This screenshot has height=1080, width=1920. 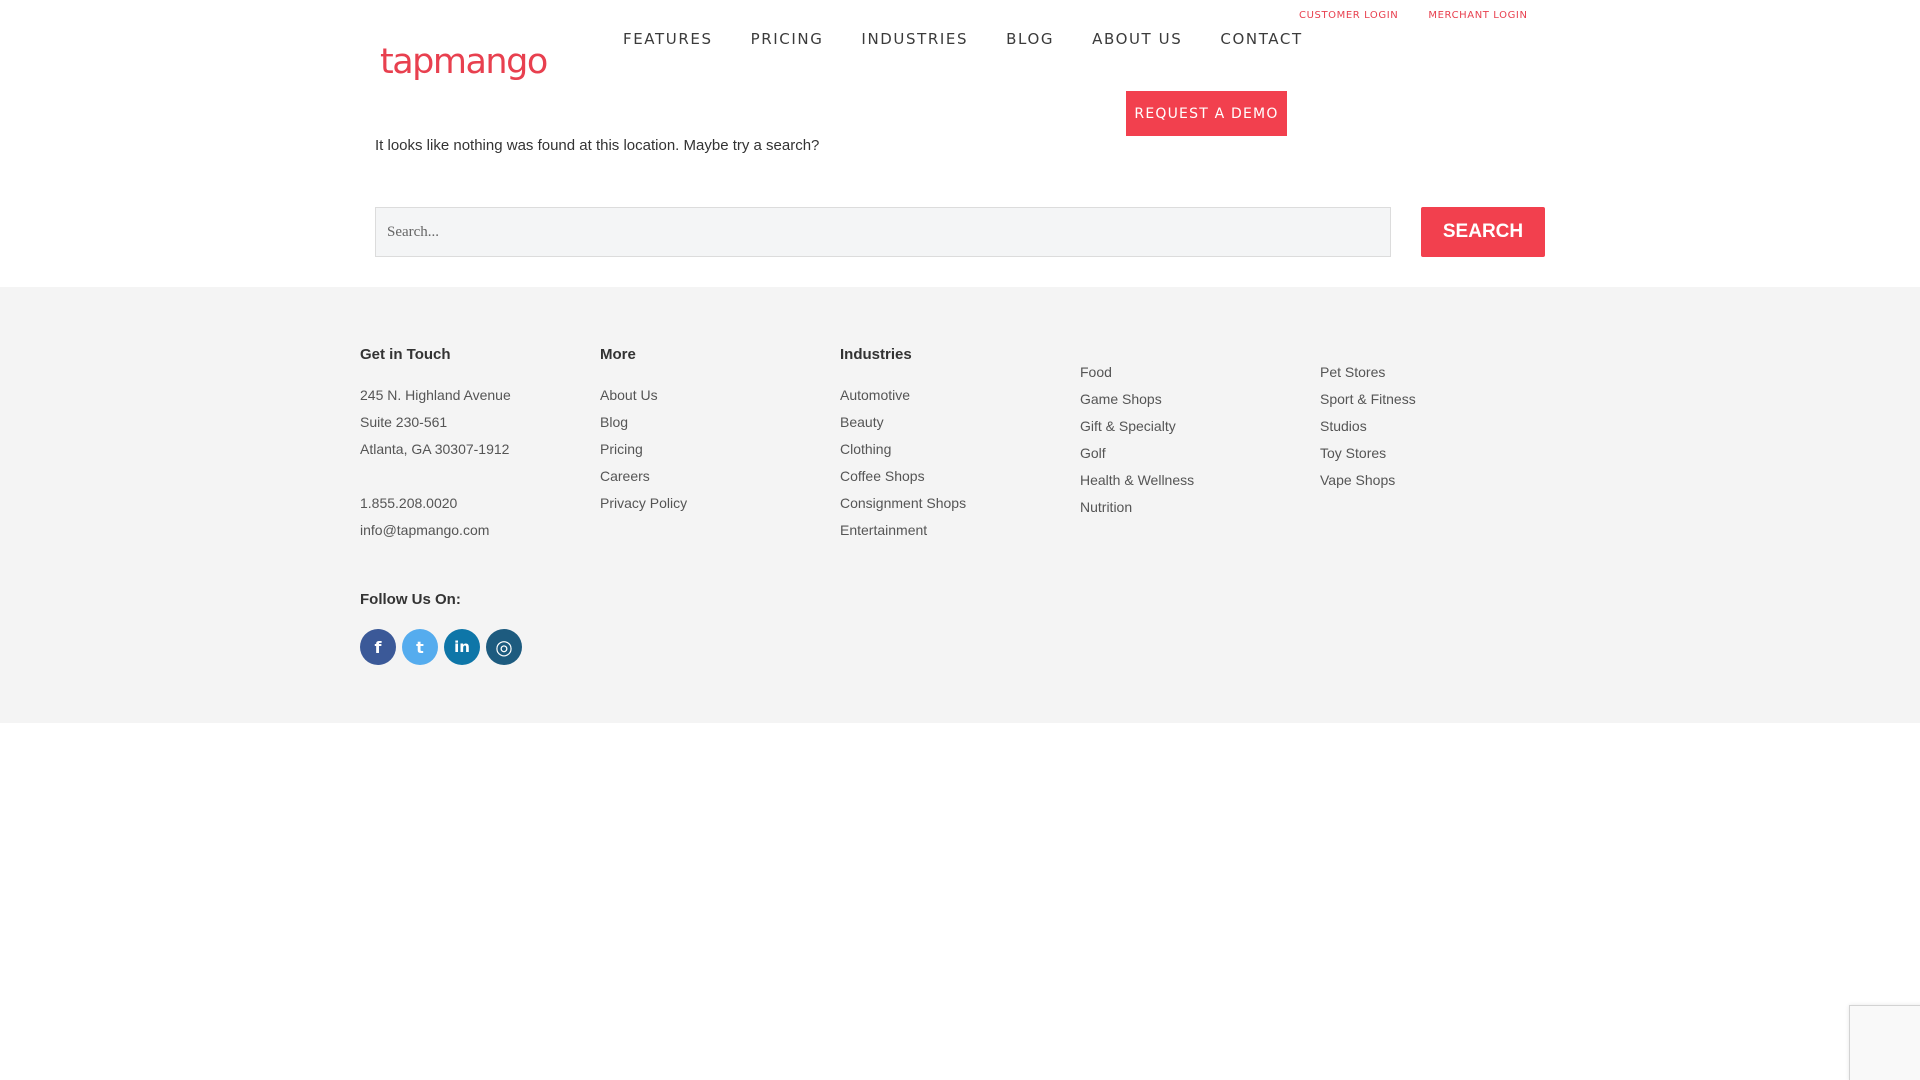 I want to click on industries-title: Industries, so click(x=876, y=354).